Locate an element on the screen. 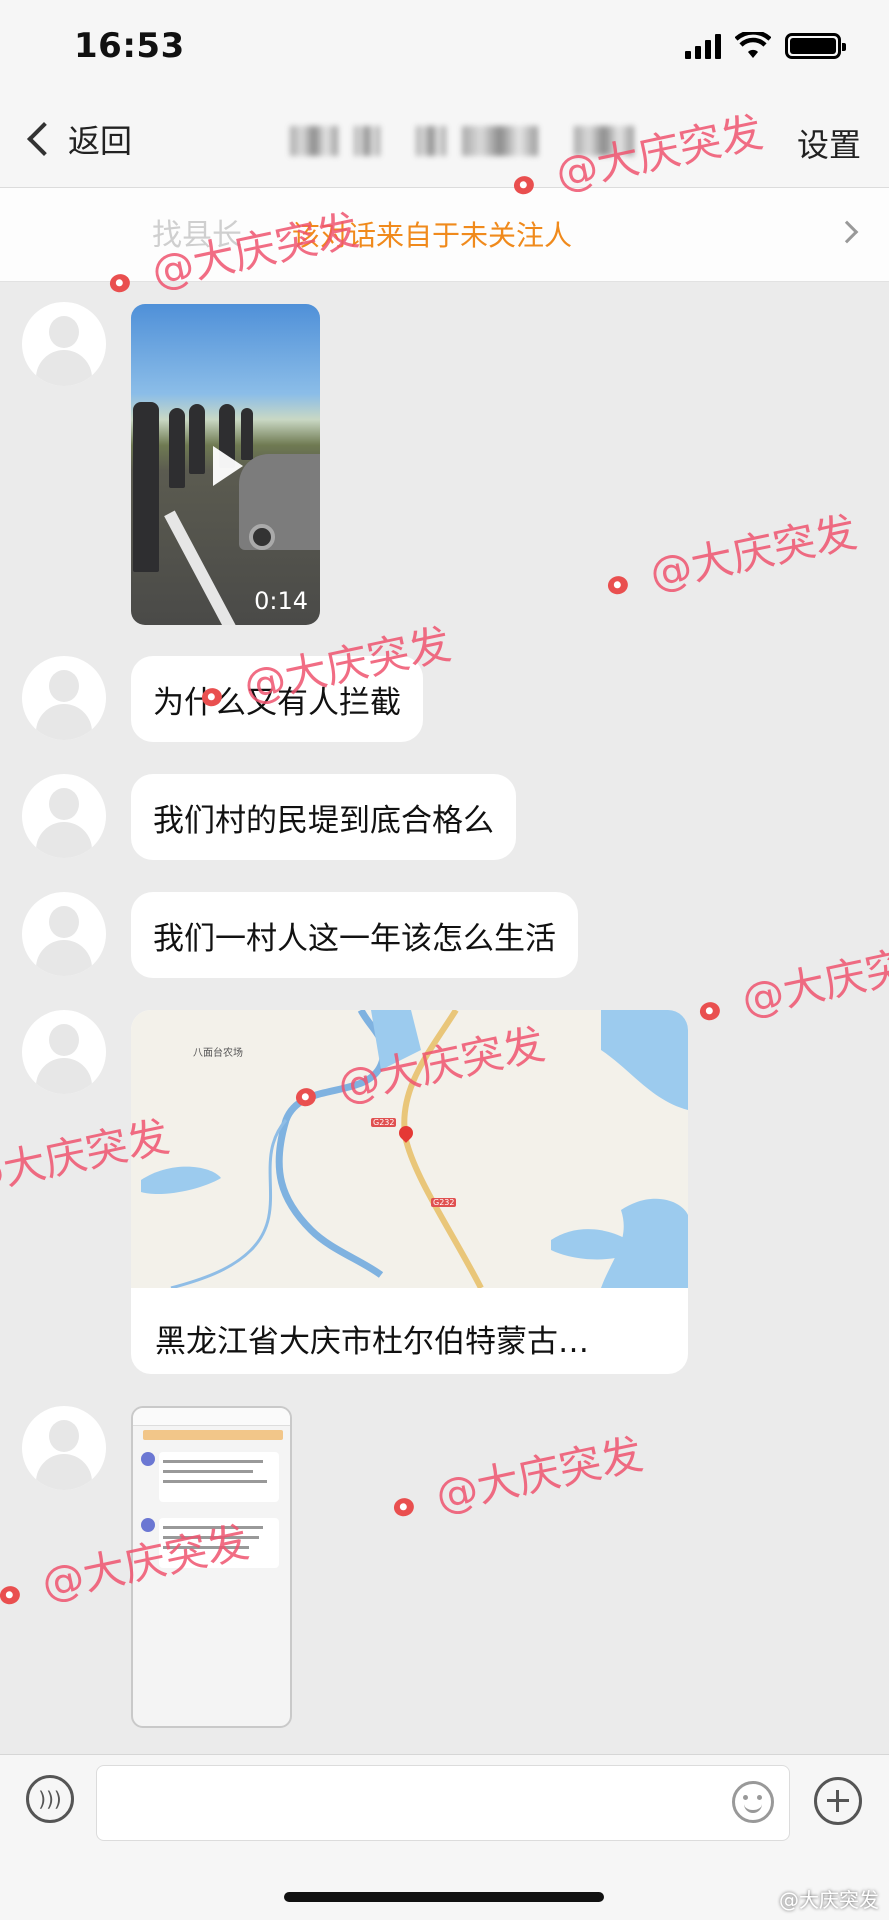 The height and width of the screenshot is (1920, 889). back-label: 返回 is located at coordinates (100, 141).